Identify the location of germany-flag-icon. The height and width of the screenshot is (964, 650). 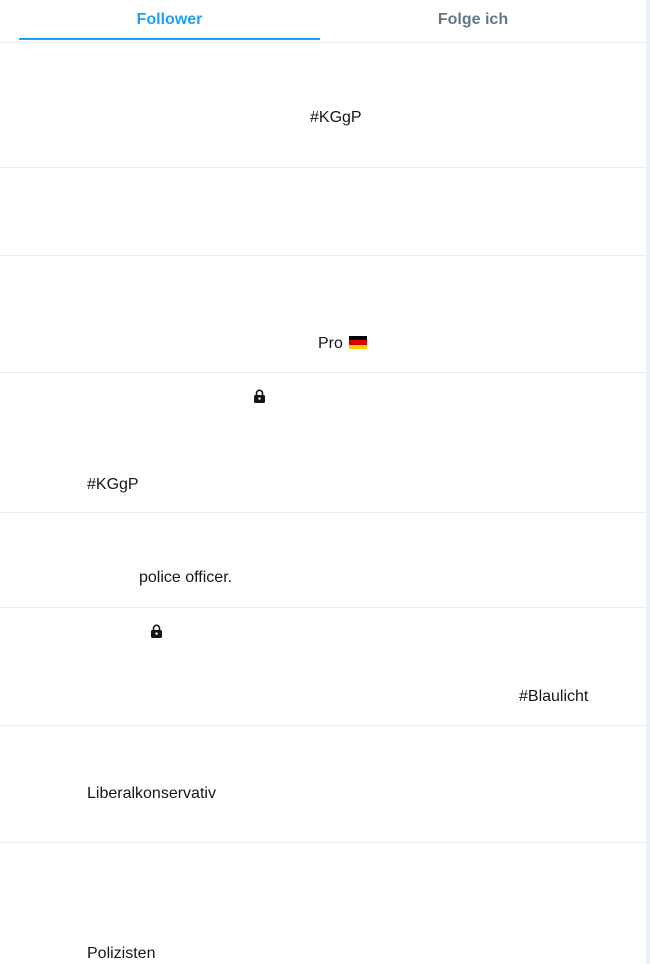
(357, 342).